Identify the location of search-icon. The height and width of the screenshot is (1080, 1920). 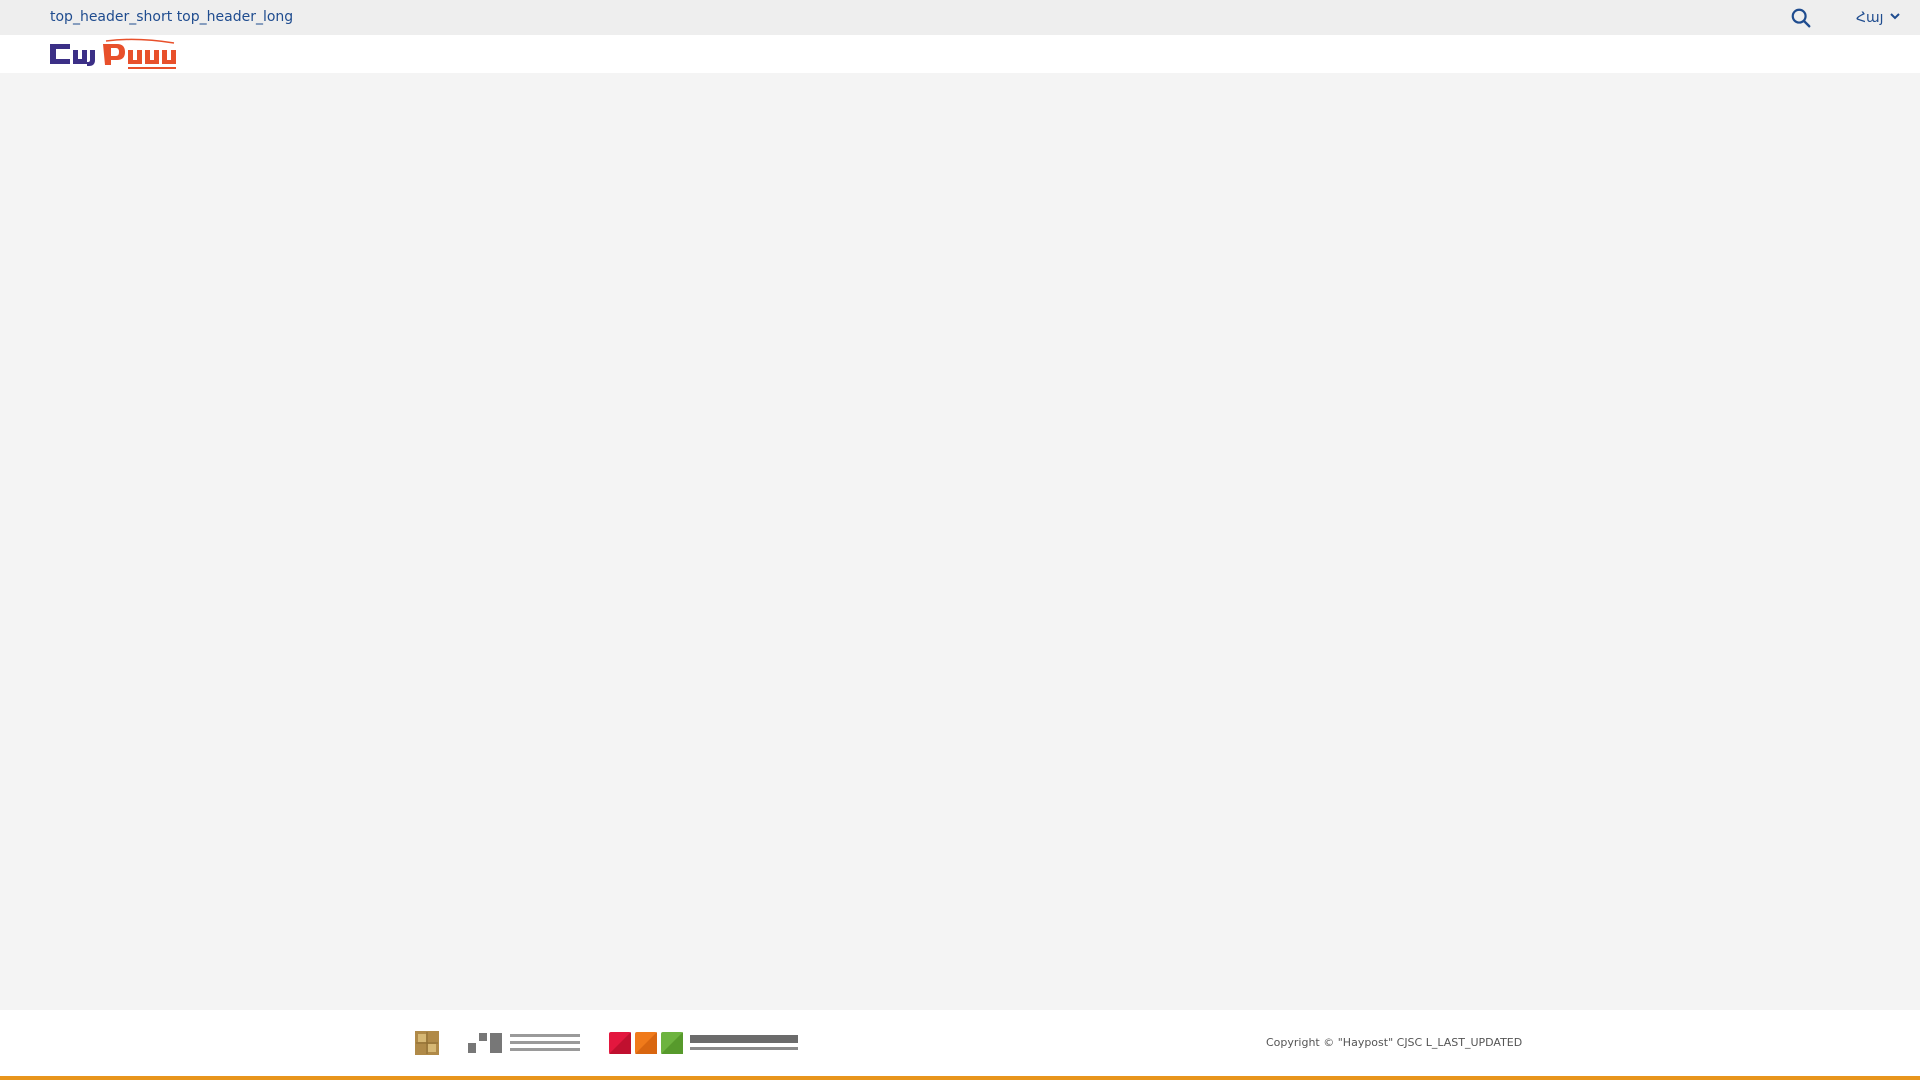
(1801, 18).